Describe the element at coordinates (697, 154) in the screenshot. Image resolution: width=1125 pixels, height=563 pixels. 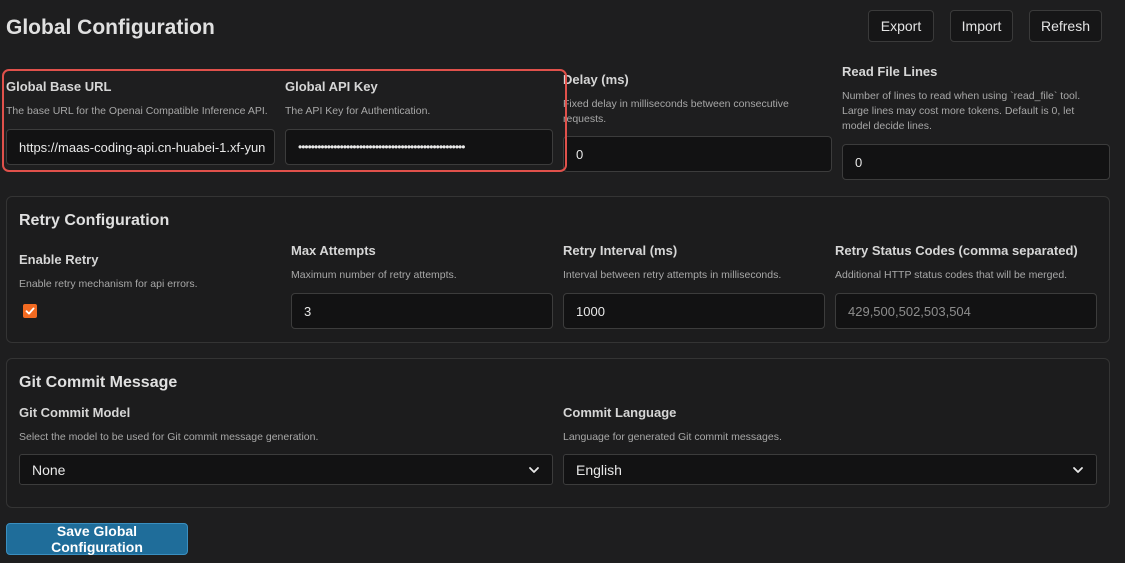
I see `delay-input: 0` at that location.